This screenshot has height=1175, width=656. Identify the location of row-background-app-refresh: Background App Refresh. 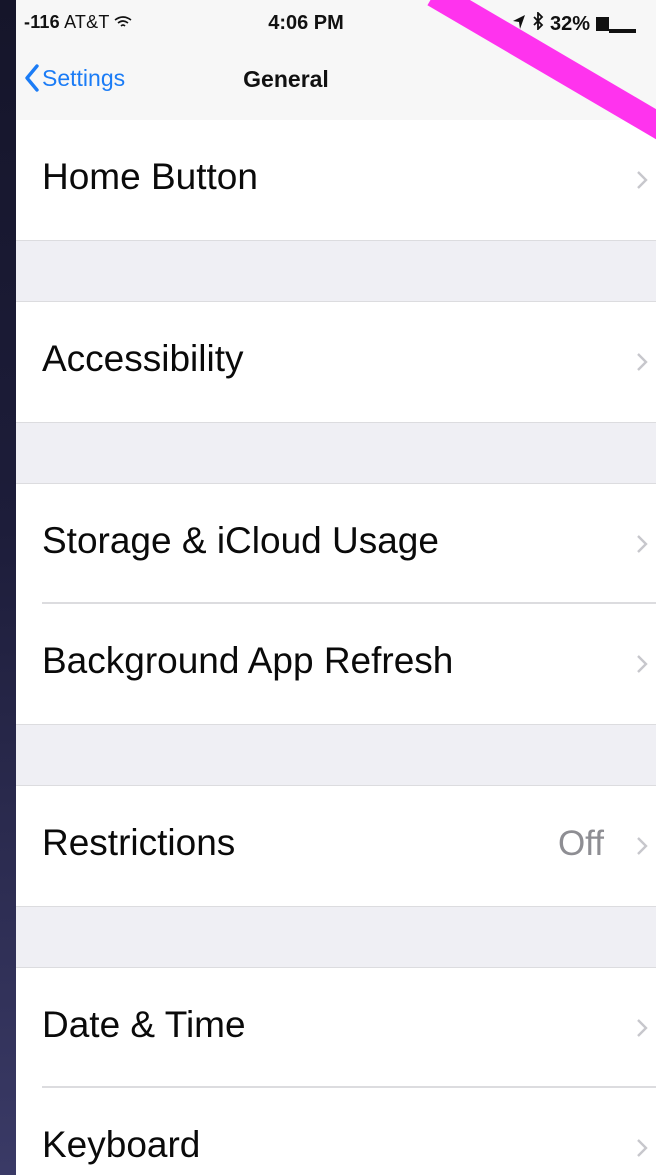
(336, 664).